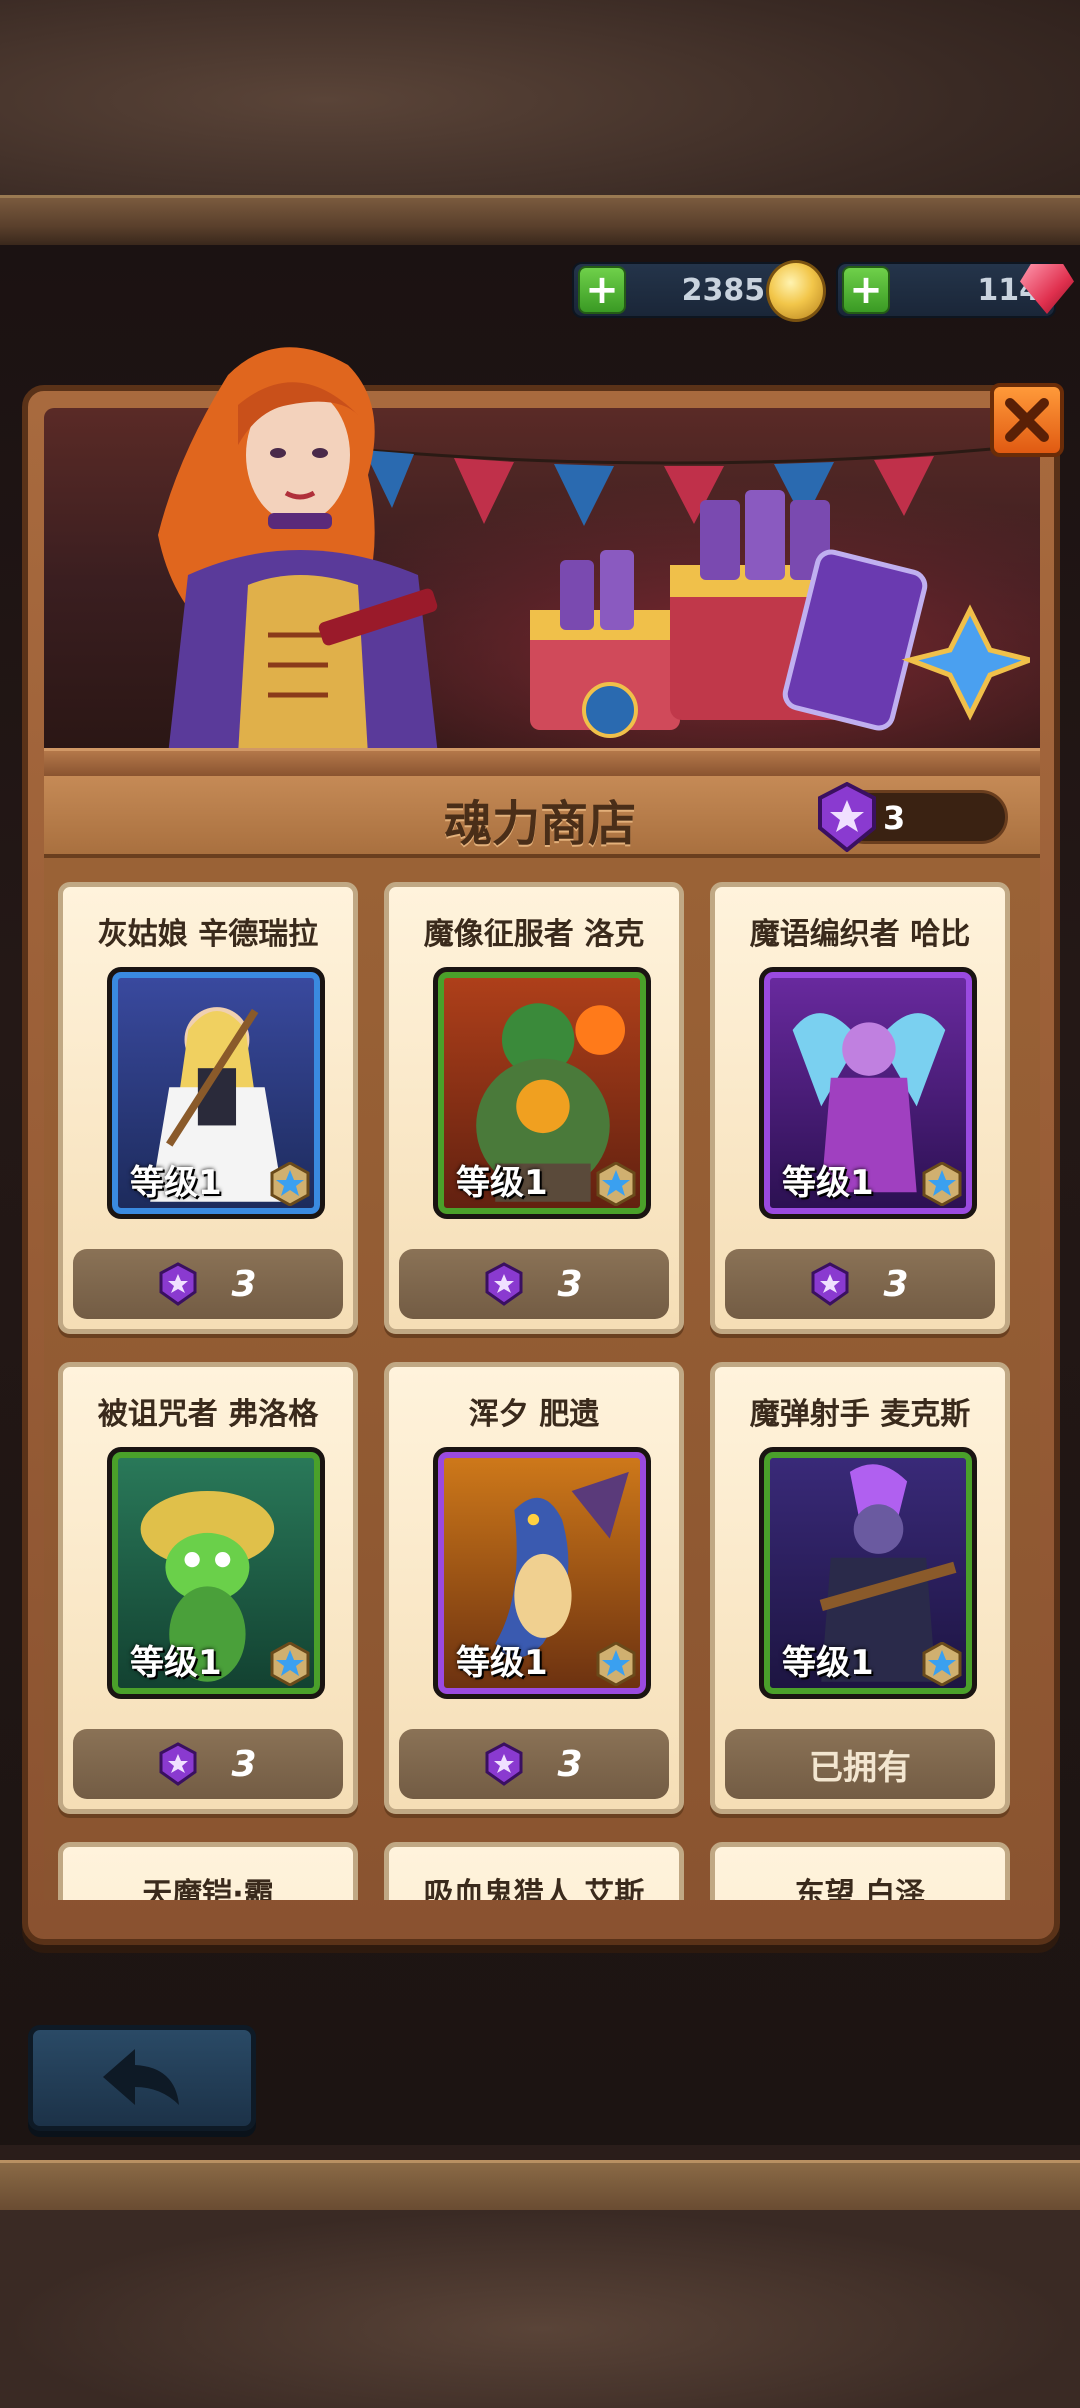 The width and height of the screenshot is (1080, 2408). I want to click on hero-name: 魔像征服者 洛克, so click(534, 934).